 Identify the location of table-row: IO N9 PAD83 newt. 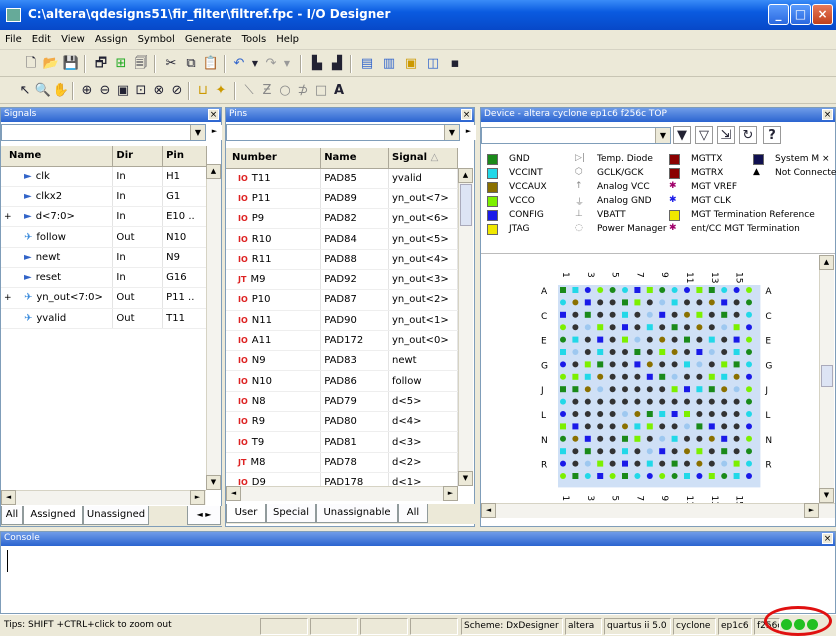
(342, 361).